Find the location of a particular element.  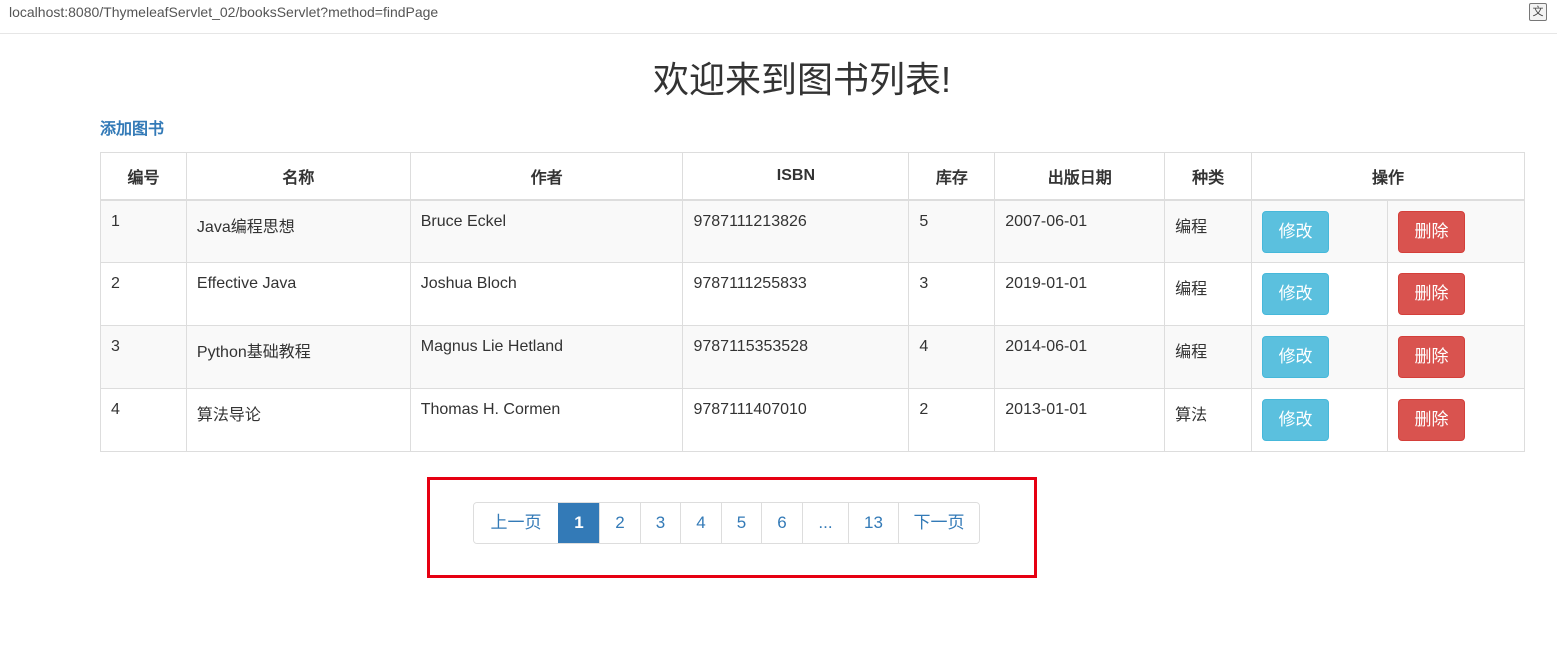

header-name: 名称 is located at coordinates (298, 176).